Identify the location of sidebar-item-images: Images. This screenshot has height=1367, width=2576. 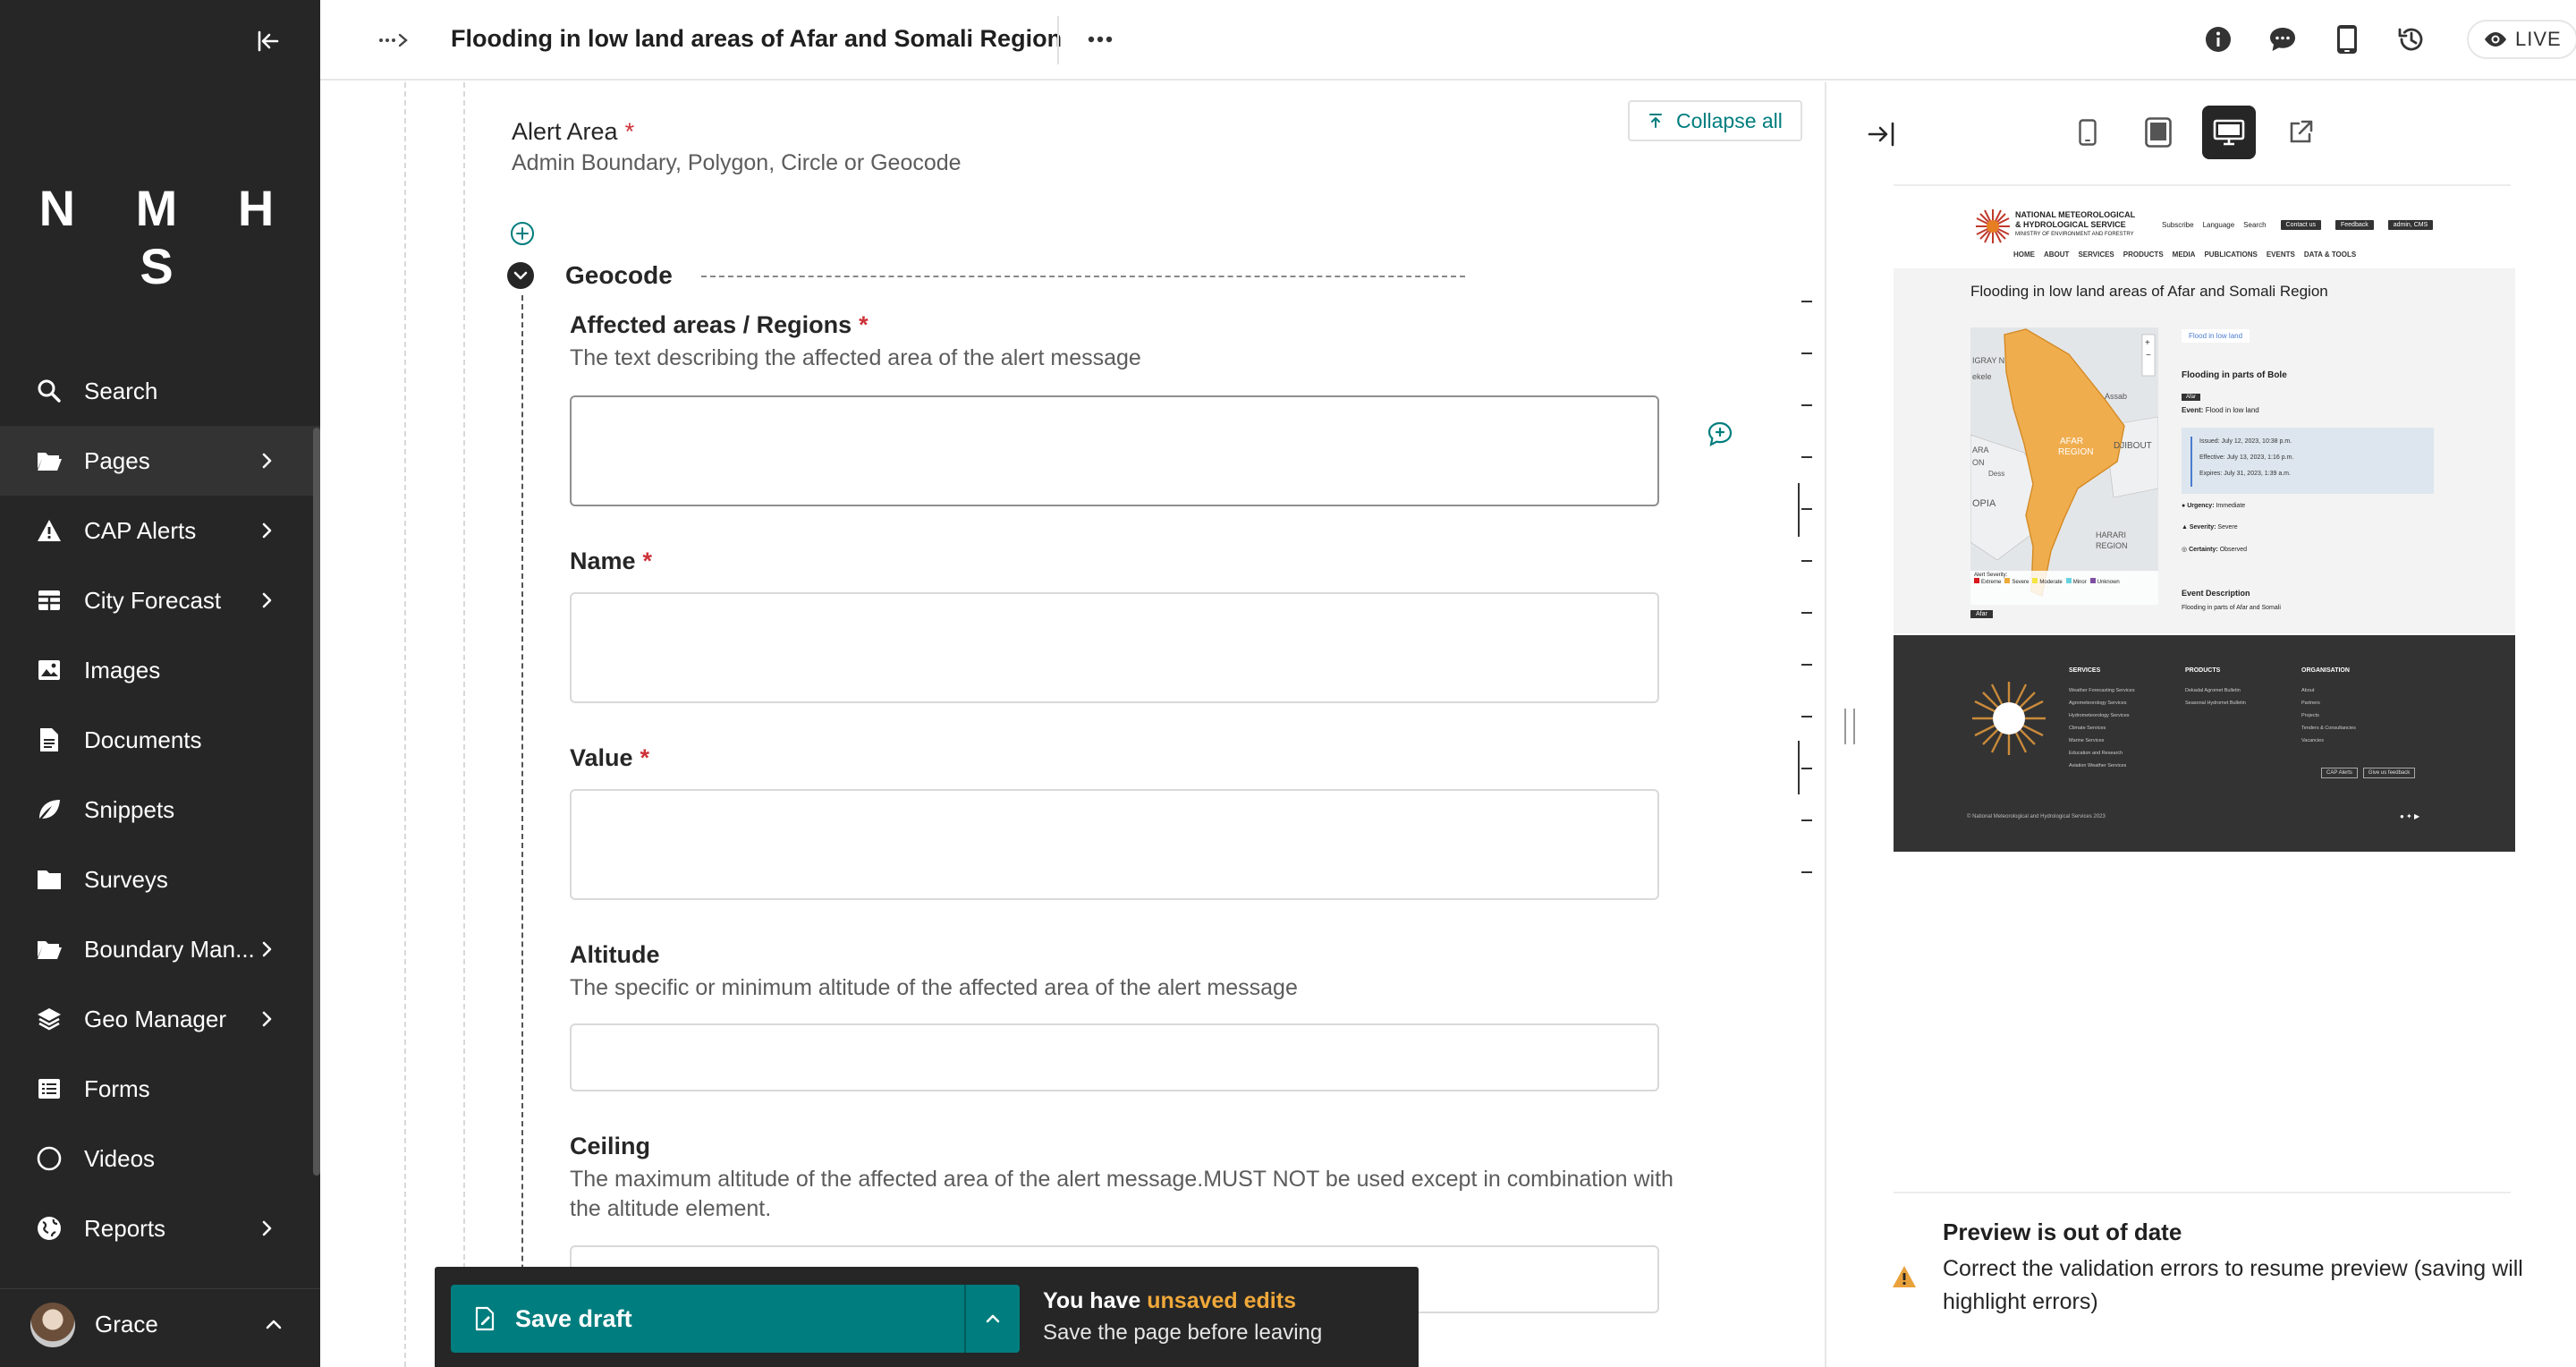
(160, 670).